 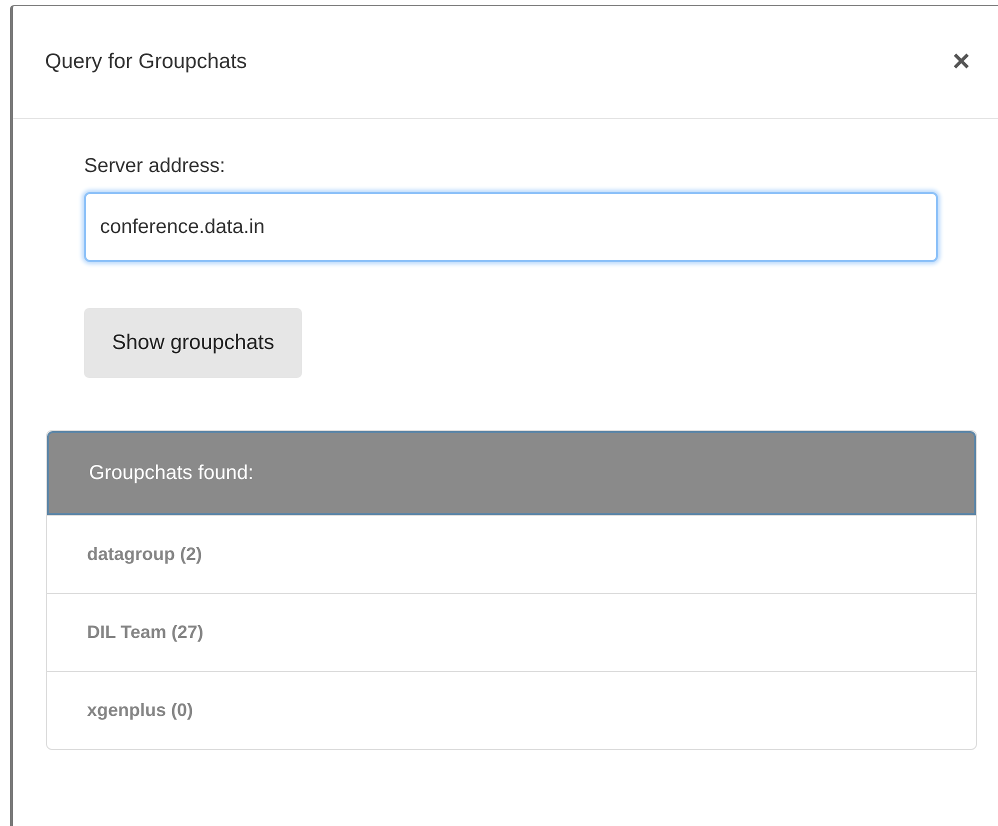 I want to click on field-label: Server address:, so click(x=155, y=166).